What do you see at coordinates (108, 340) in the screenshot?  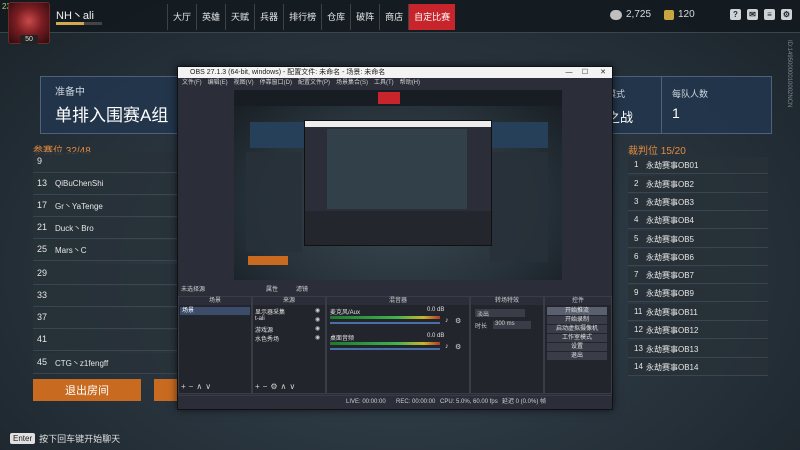 I see `list-item: 41` at bounding box center [108, 340].